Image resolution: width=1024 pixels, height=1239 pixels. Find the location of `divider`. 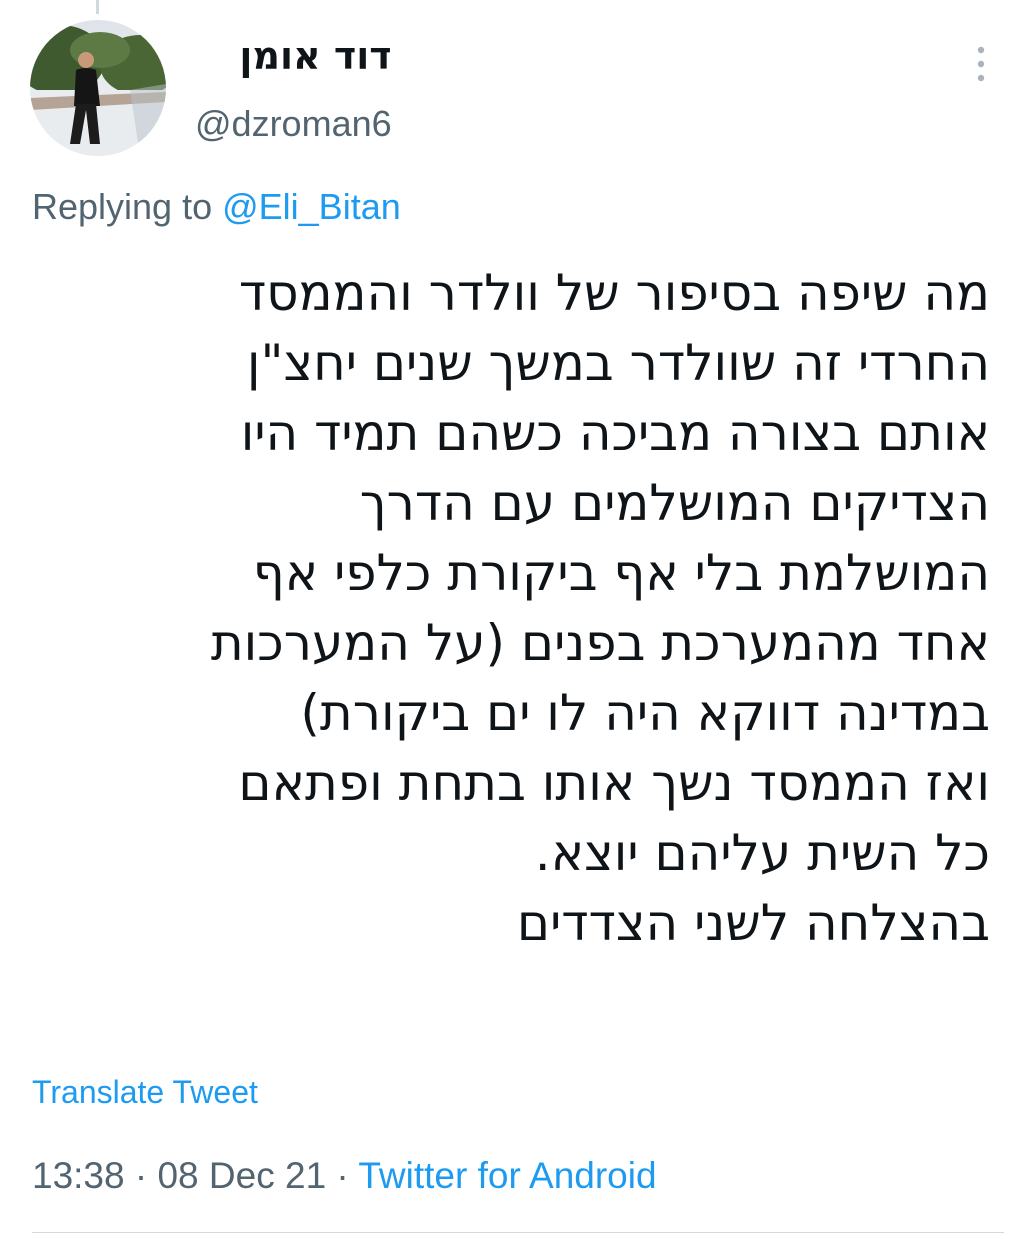

divider is located at coordinates (518, 1232).